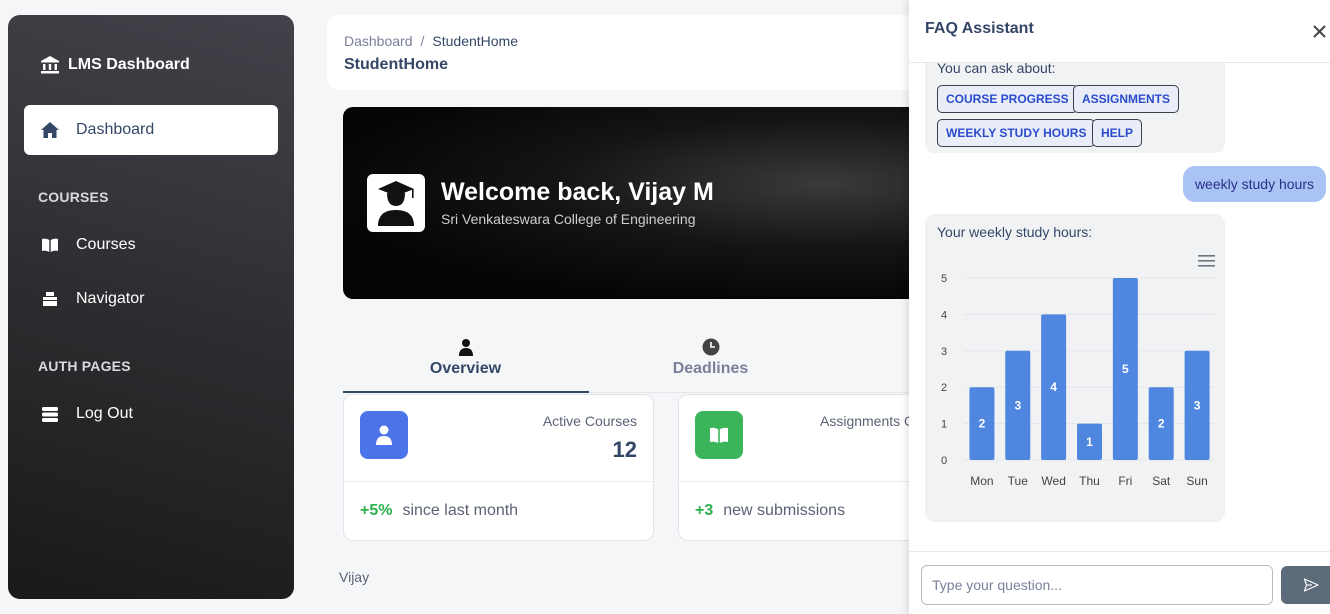 Image resolution: width=1330 pixels, height=614 pixels. Describe the element at coordinates (589, 421) in the screenshot. I see `stat-label: Active Courses` at that location.